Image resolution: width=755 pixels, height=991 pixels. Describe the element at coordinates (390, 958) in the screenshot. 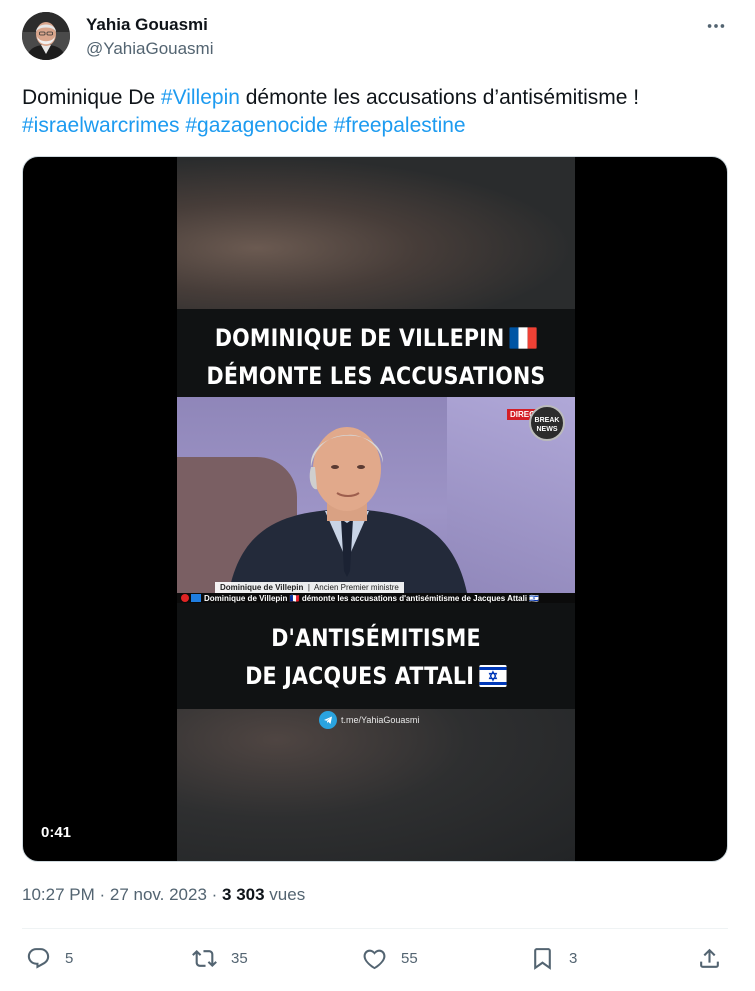

I see `like-button: 55` at that location.